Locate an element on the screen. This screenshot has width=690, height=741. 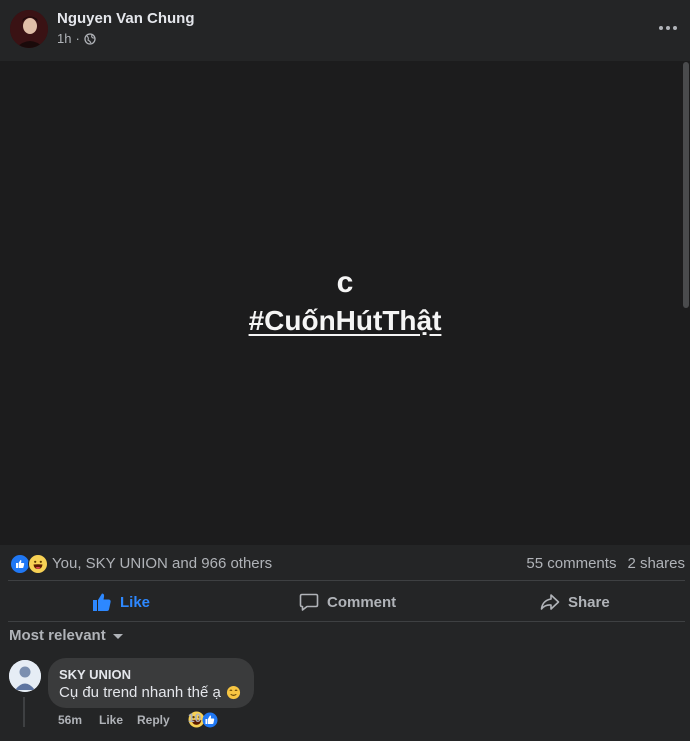
avatar-image is located at coordinates (29, 29).